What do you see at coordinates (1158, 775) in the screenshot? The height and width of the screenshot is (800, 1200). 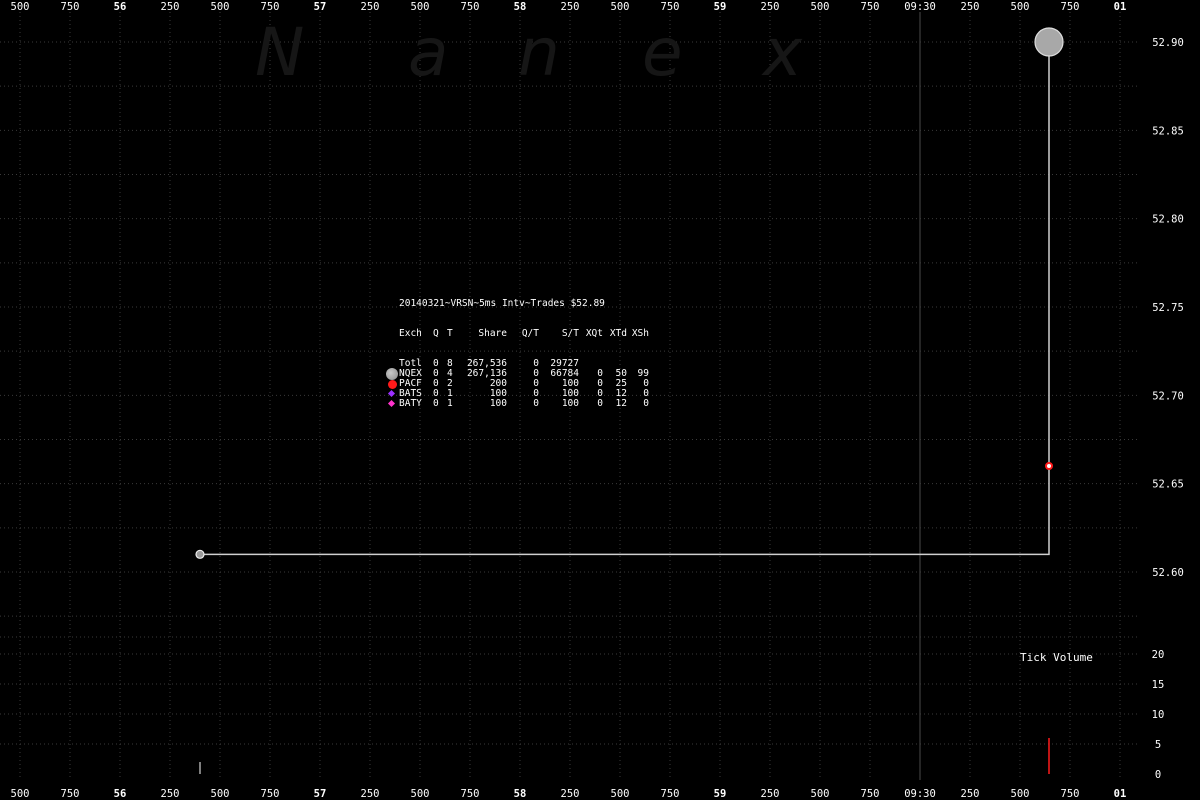 I see `y-tick-label: 0` at bounding box center [1158, 775].